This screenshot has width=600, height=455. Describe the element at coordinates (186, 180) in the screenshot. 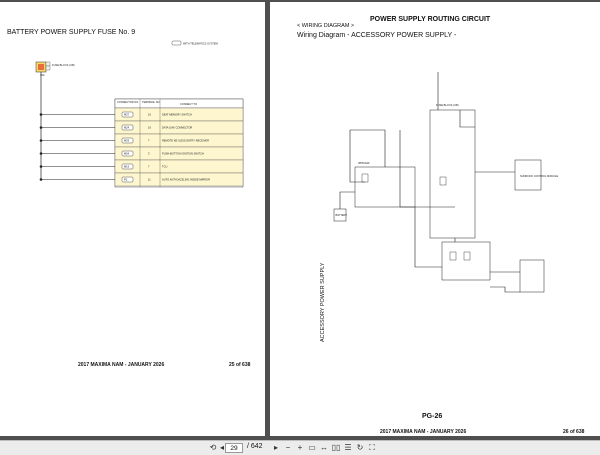

I see `connect-to: AUTO ANTI-DAZZLING INSIDE MIRROR` at that location.